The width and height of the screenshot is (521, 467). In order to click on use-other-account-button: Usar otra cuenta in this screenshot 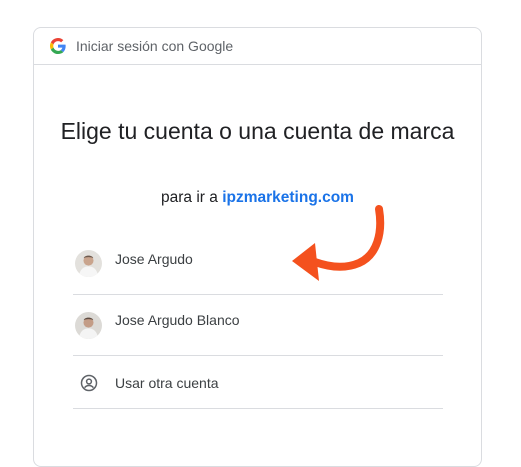, I will do `click(258, 384)`.